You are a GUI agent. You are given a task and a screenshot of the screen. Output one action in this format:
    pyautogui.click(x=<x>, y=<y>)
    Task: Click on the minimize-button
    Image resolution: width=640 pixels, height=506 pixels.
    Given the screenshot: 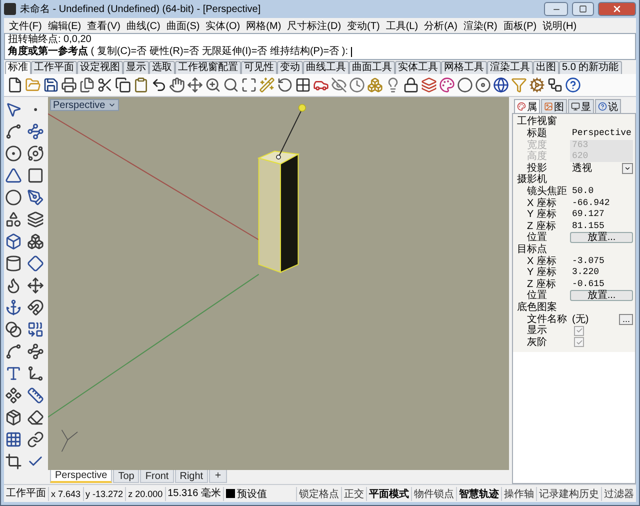 What is the action you would take?
    pyautogui.click(x=556, y=9)
    